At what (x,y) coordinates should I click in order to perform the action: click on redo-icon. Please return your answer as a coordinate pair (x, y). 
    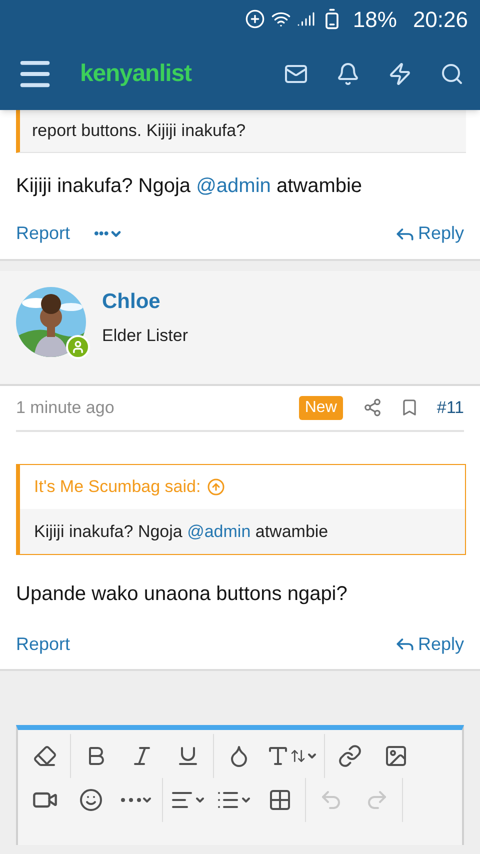
    Looking at the image, I should click on (377, 800).